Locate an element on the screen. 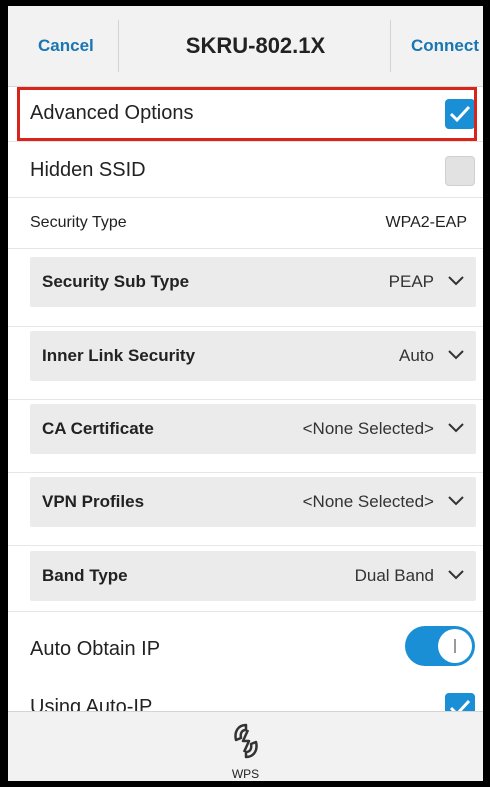  header-bar: Cancel SKRU-802.1X Connect is located at coordinates (245, 46).